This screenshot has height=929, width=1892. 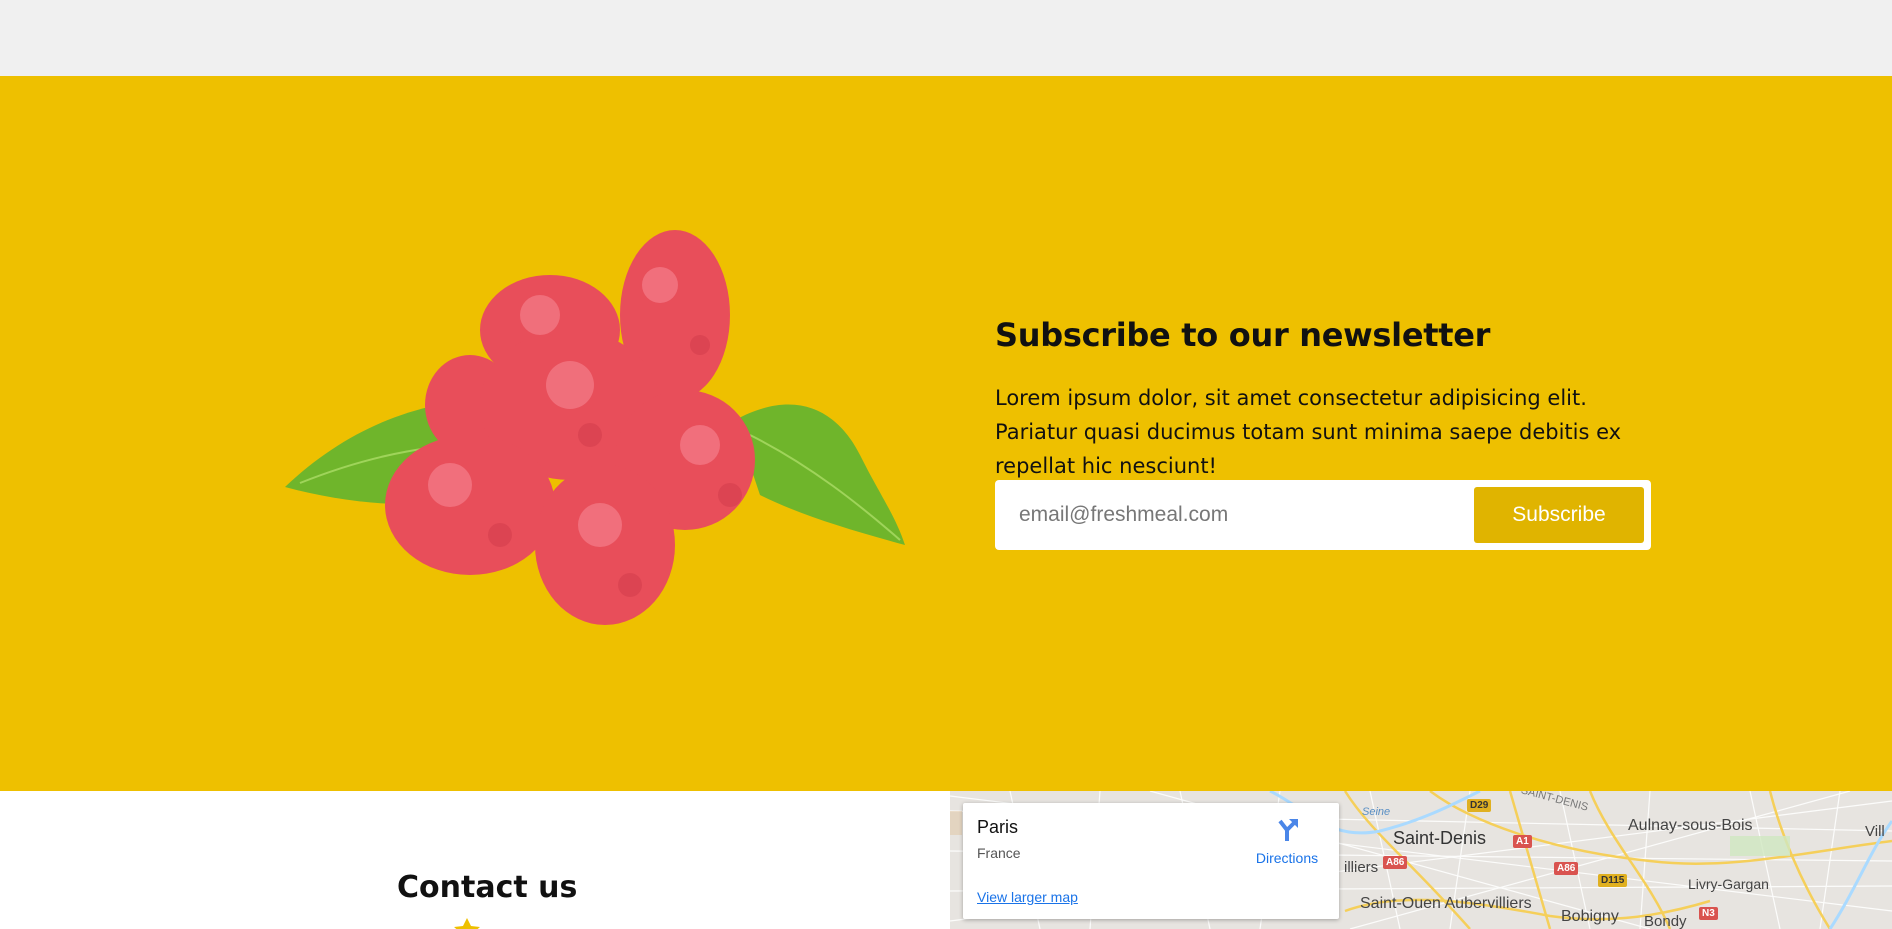 What do you see at coordinates (1239, 515) in the screenshot?
I see `email-input` at bounding box center [1239, 515].